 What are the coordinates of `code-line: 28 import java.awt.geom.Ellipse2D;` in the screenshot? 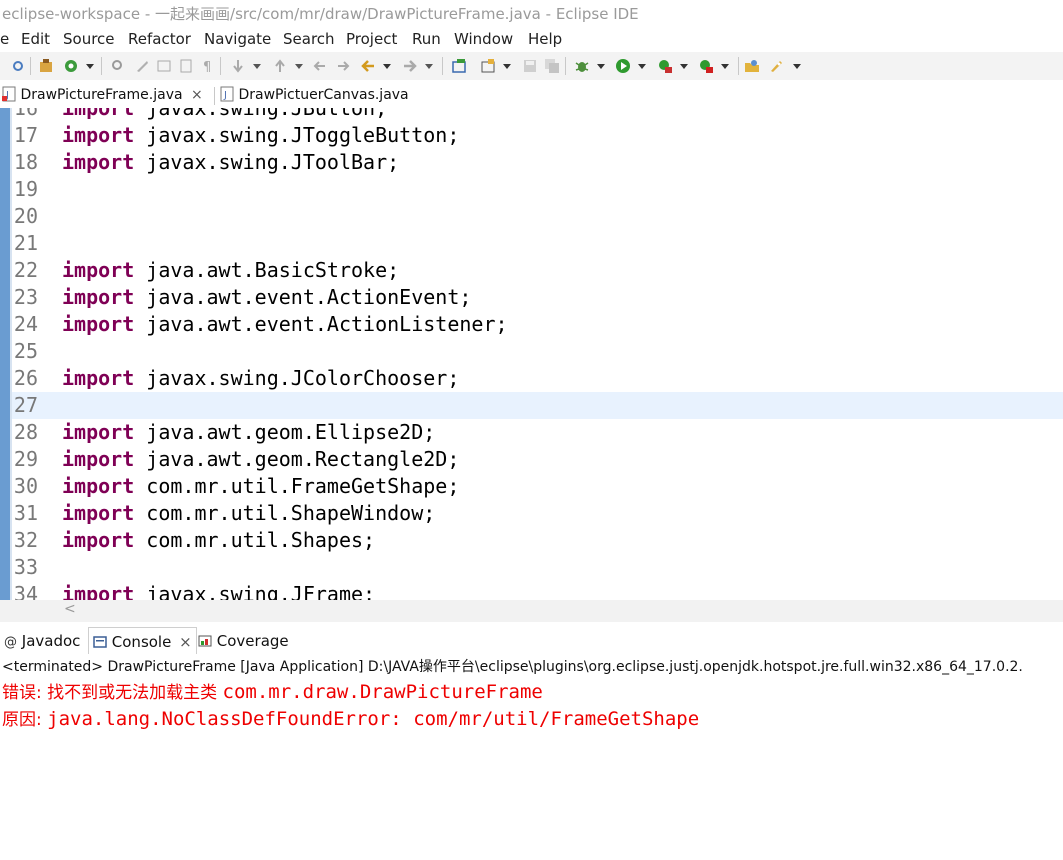 It's located at (537, 432).